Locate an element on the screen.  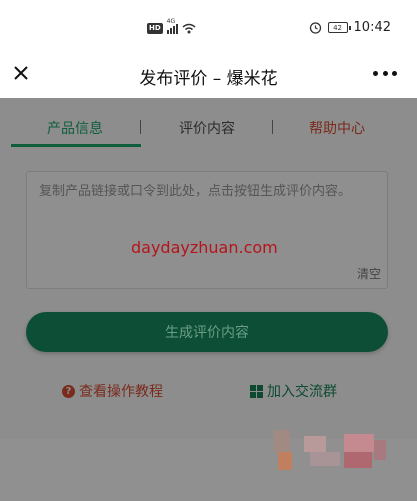
page-title: 发布评价 – 爆米花 is located at coordinates (208, 79).